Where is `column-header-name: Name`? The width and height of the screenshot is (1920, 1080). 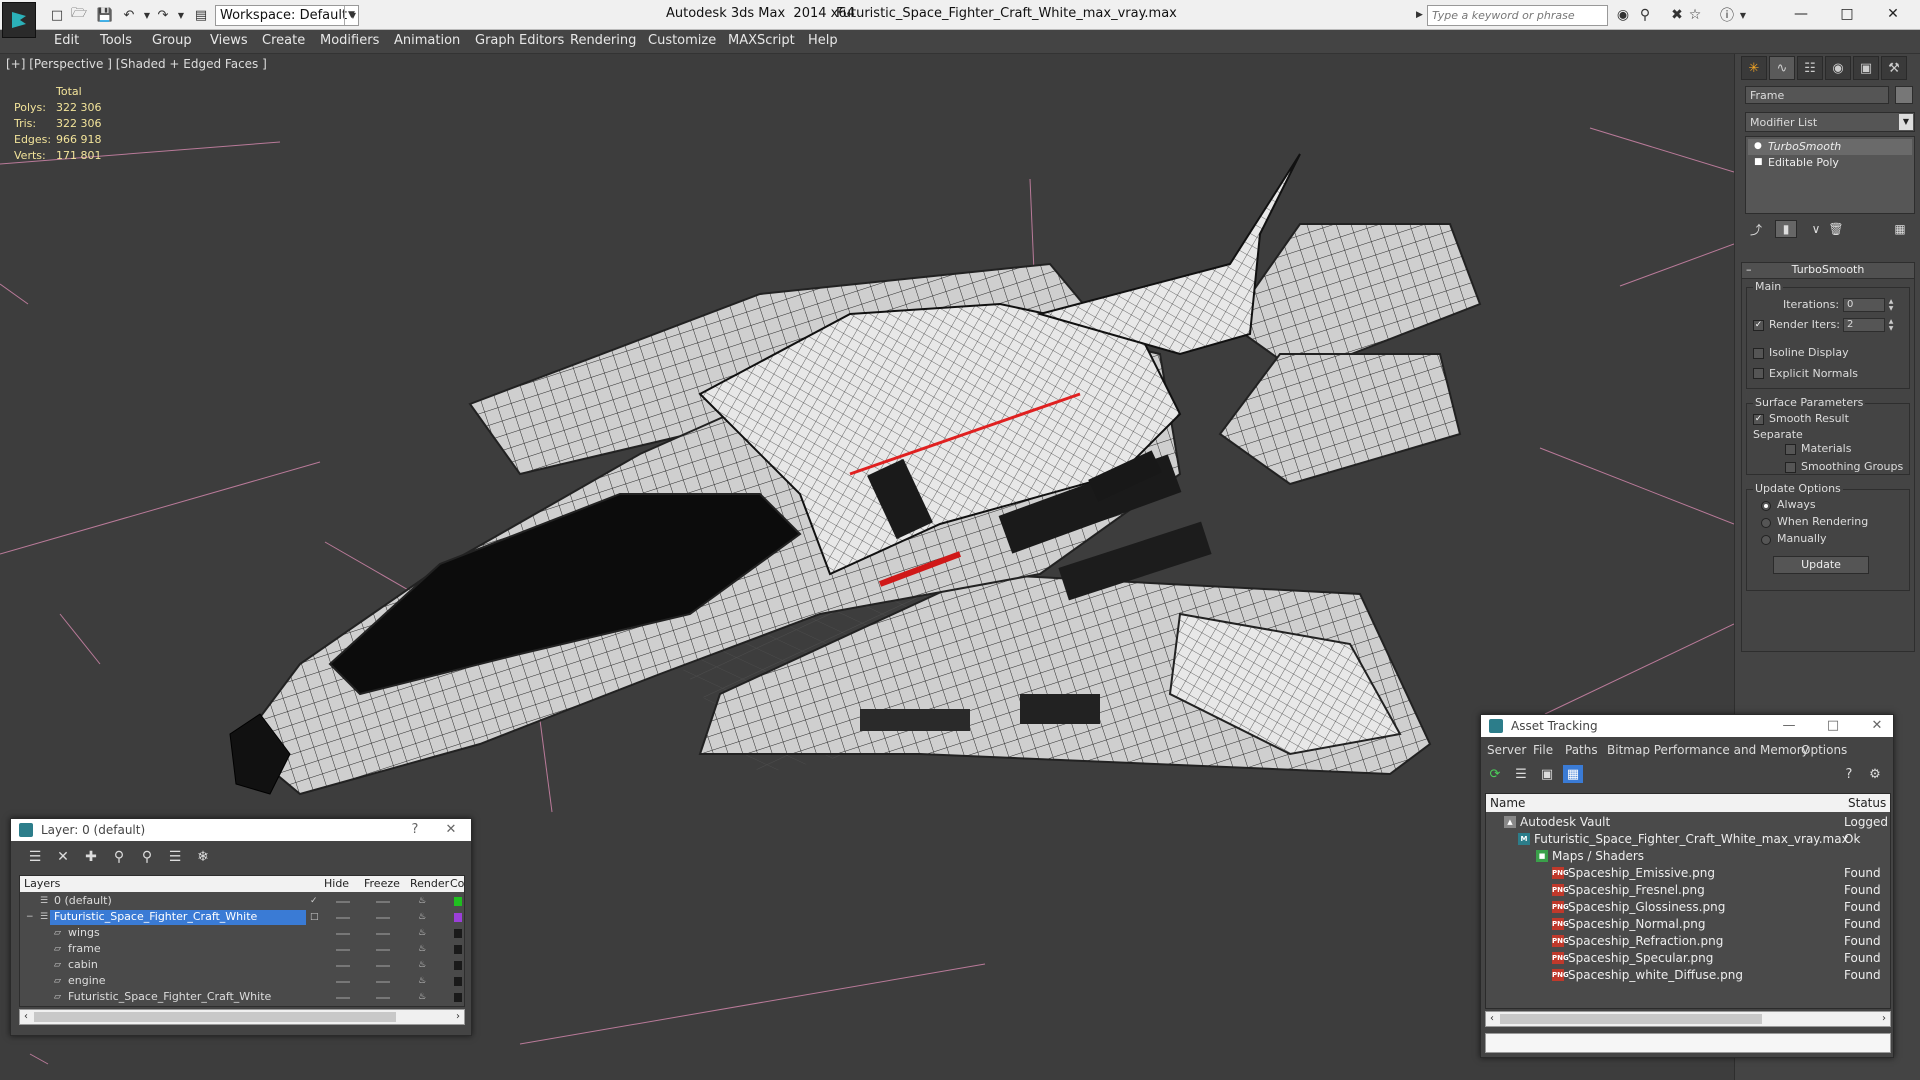 column-header-name: Name is located at coordinates (1507, 803).